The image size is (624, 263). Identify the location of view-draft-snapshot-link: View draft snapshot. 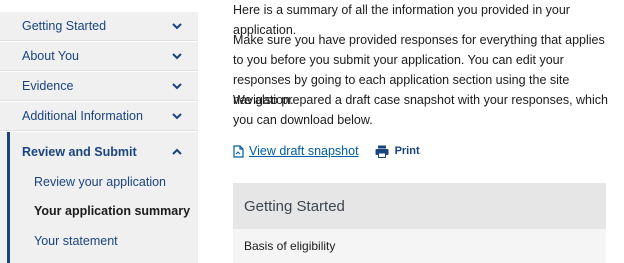
(296, 151).